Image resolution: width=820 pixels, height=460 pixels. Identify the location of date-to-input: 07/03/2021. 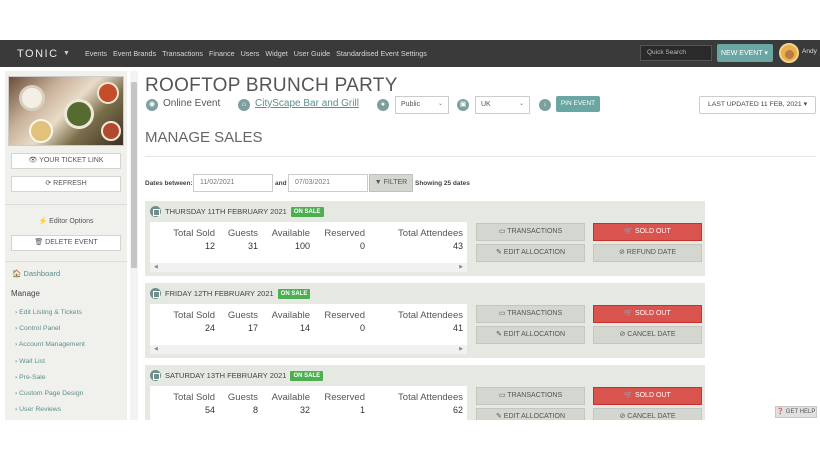
(328, 183).